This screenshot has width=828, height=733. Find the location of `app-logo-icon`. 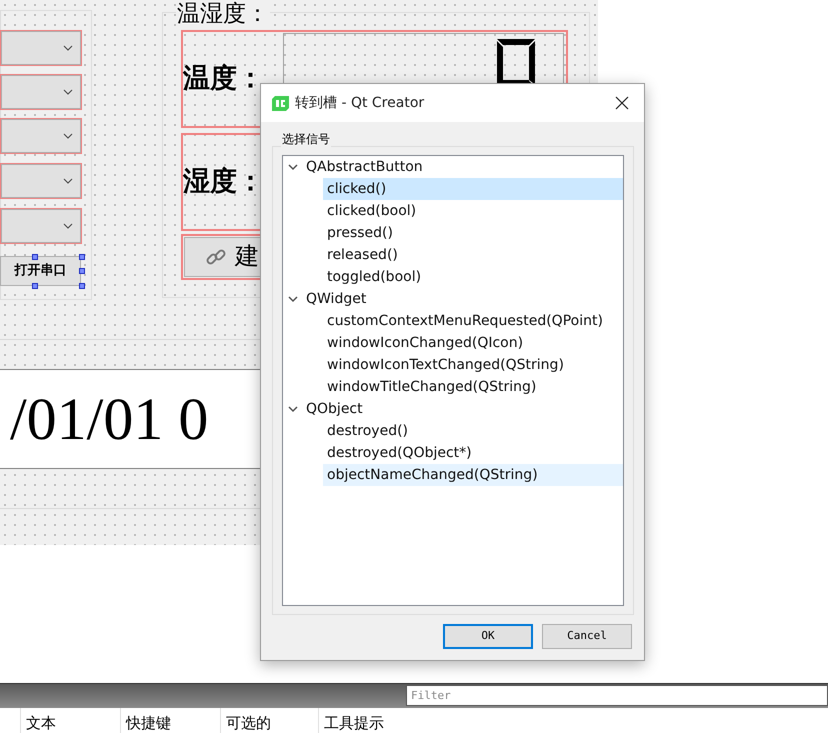

app-logo-icon is located at coordinates (280, 103).